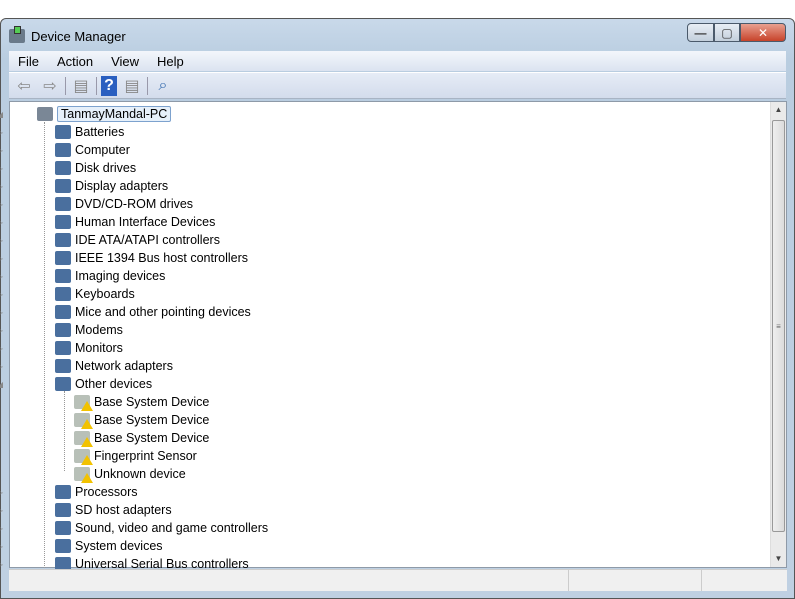  I want to click on tree-item-human-interface-devices: ▷ Human Interface Devices, so click(108, 222).